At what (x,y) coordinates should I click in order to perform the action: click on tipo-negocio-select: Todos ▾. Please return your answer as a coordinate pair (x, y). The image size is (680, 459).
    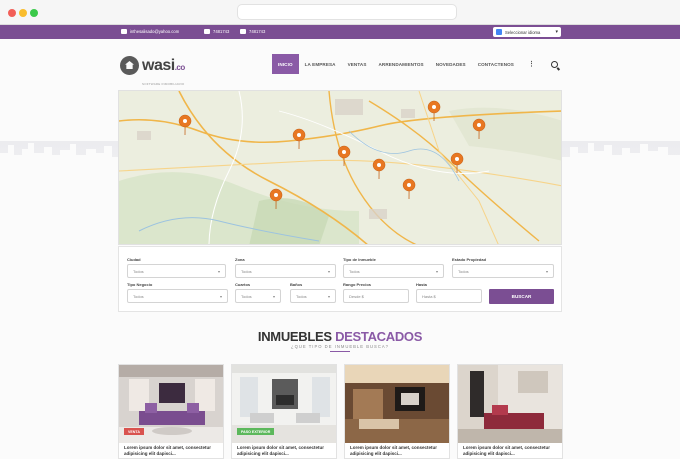
    Looking at the image, I should click on (177, 296).